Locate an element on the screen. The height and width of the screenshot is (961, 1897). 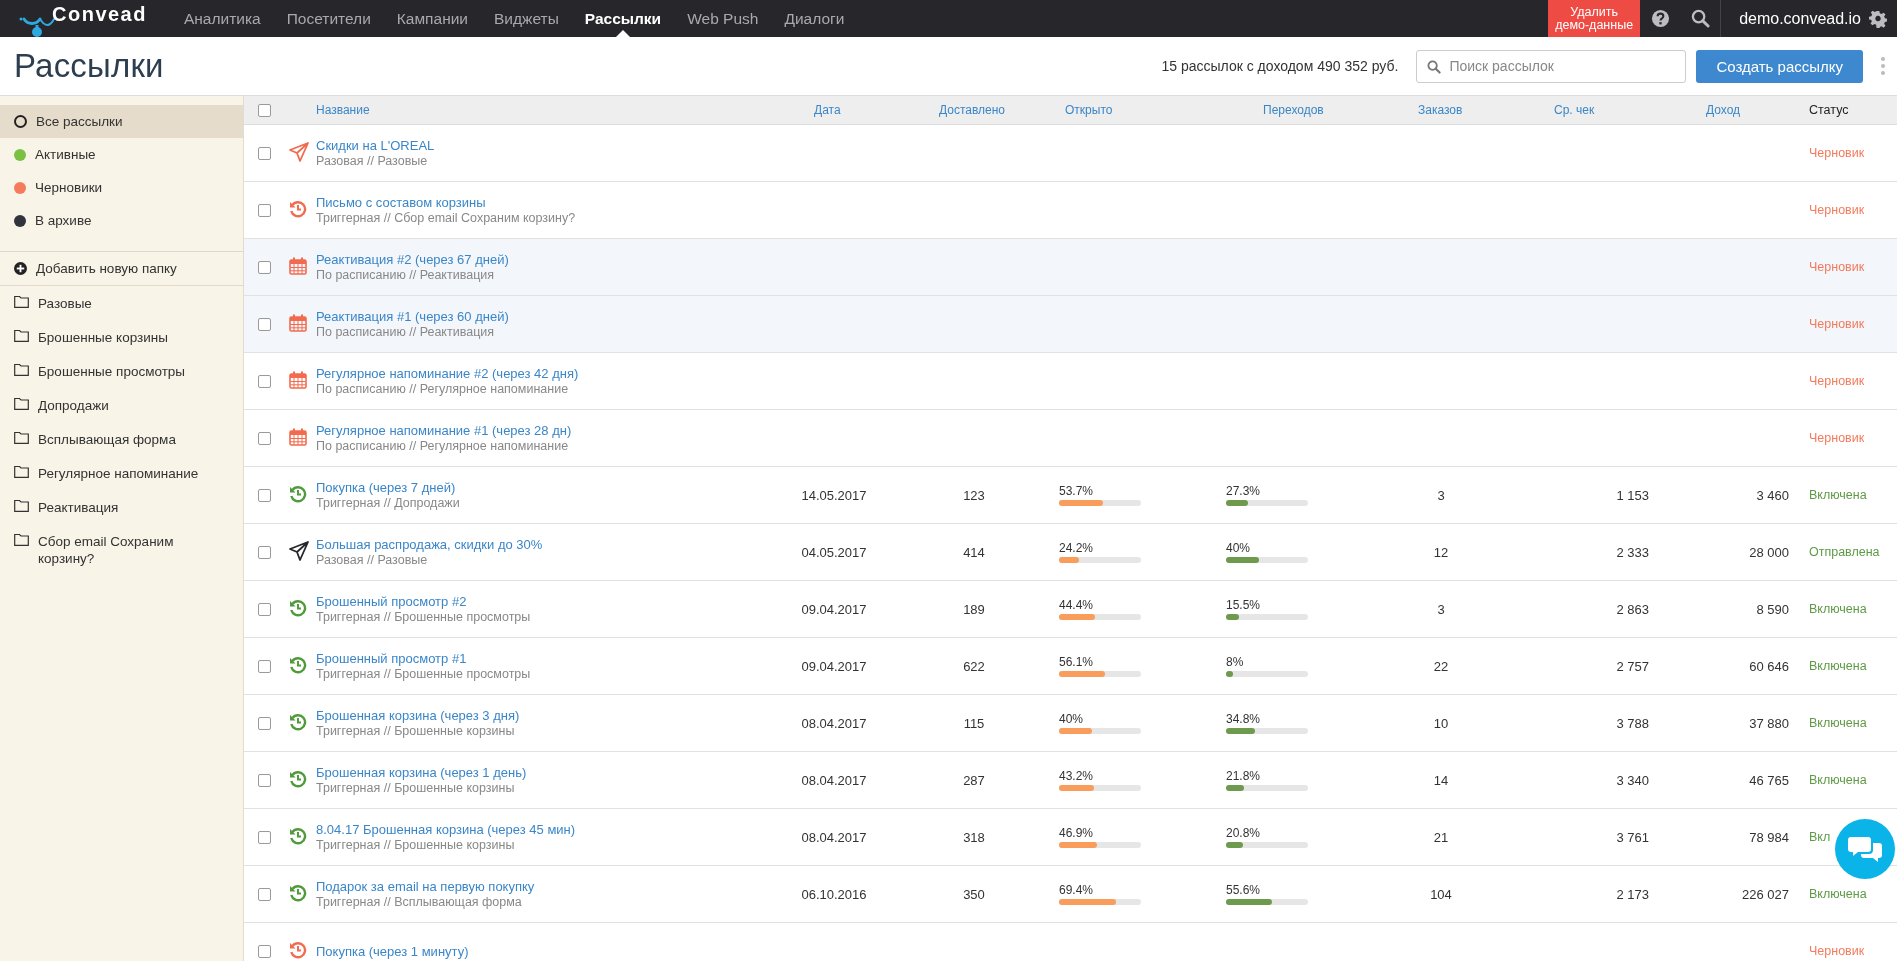
nav-tab: Виджеты is located at coordinates (526, 18).